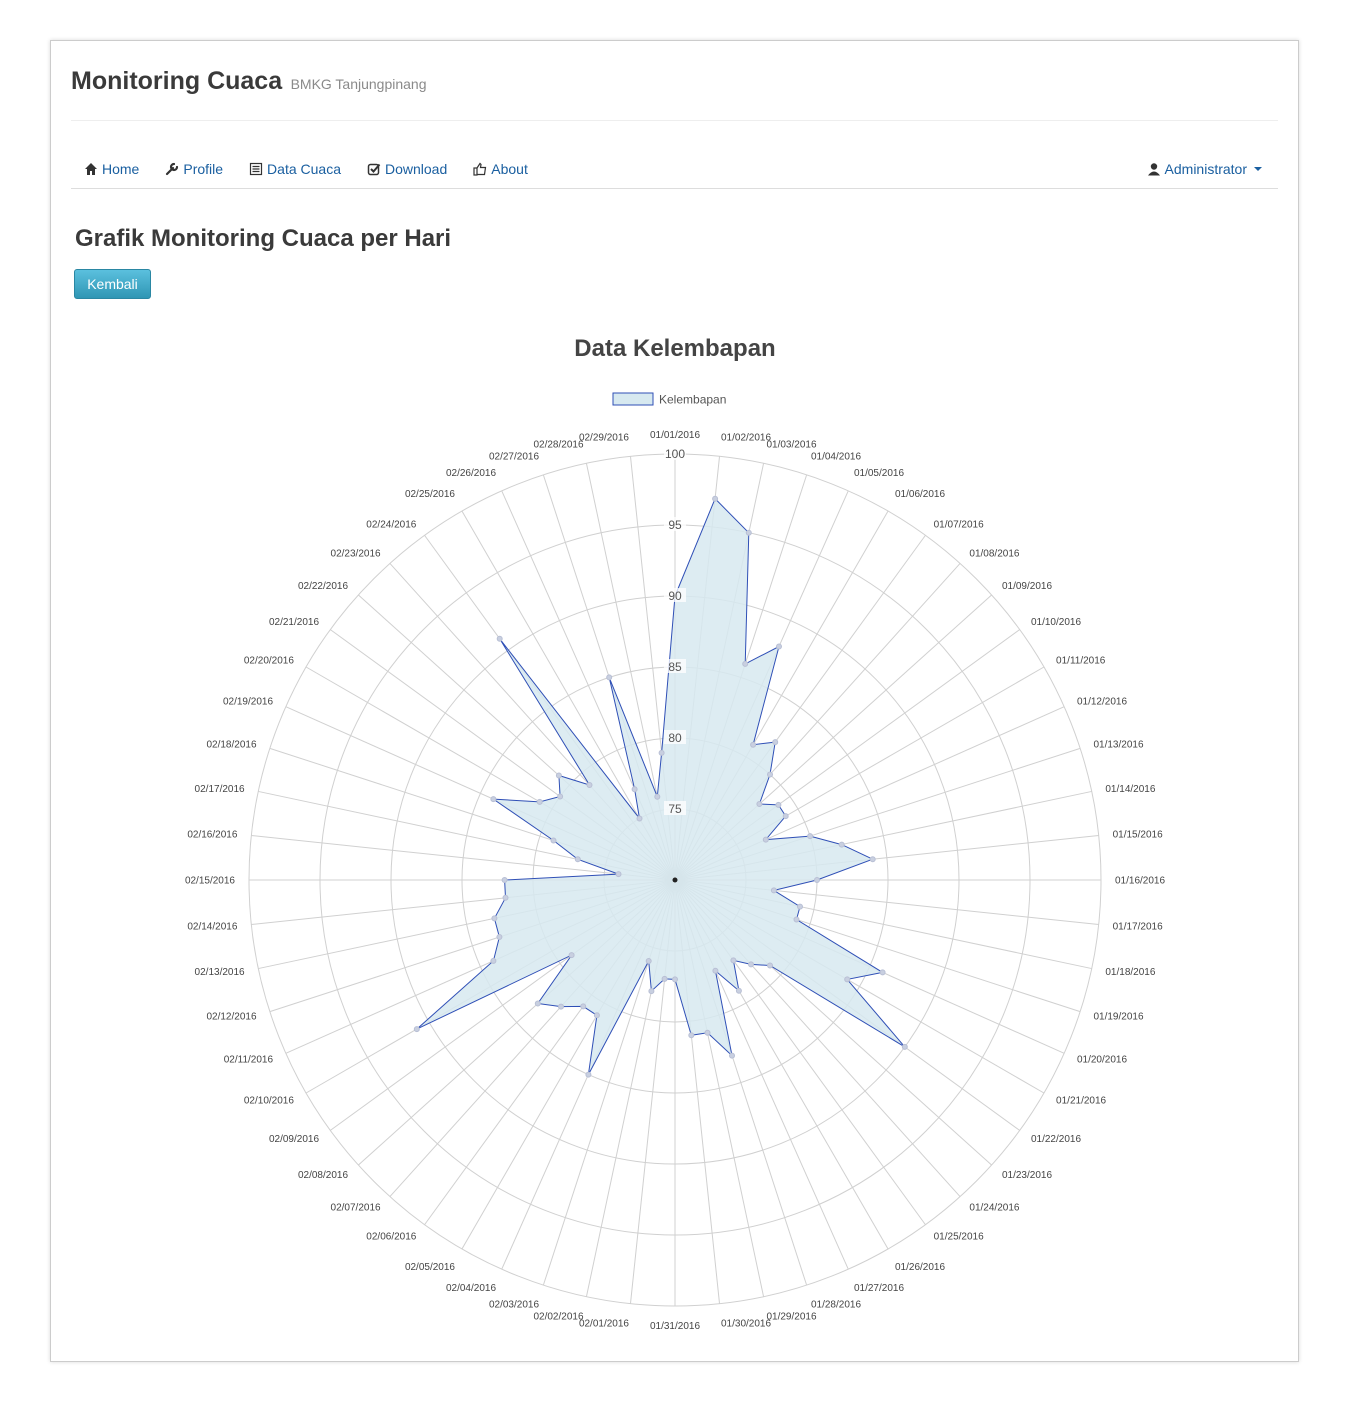 The image size is (1349, 1402). I want to click on category-label: 02/27/2016, so click(514, 457).